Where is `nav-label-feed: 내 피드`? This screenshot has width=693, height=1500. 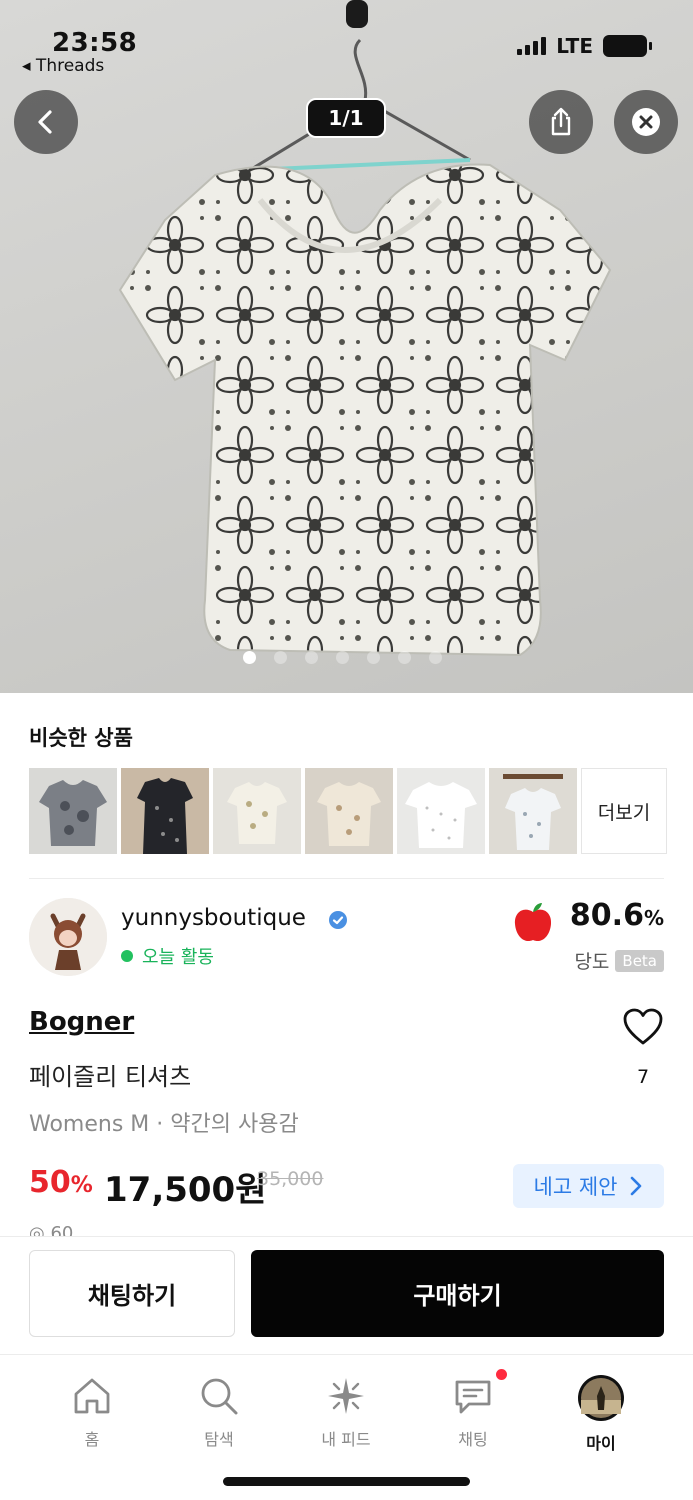 nav-label-feed: 내 피드 is located at coordinates (346, 1439).